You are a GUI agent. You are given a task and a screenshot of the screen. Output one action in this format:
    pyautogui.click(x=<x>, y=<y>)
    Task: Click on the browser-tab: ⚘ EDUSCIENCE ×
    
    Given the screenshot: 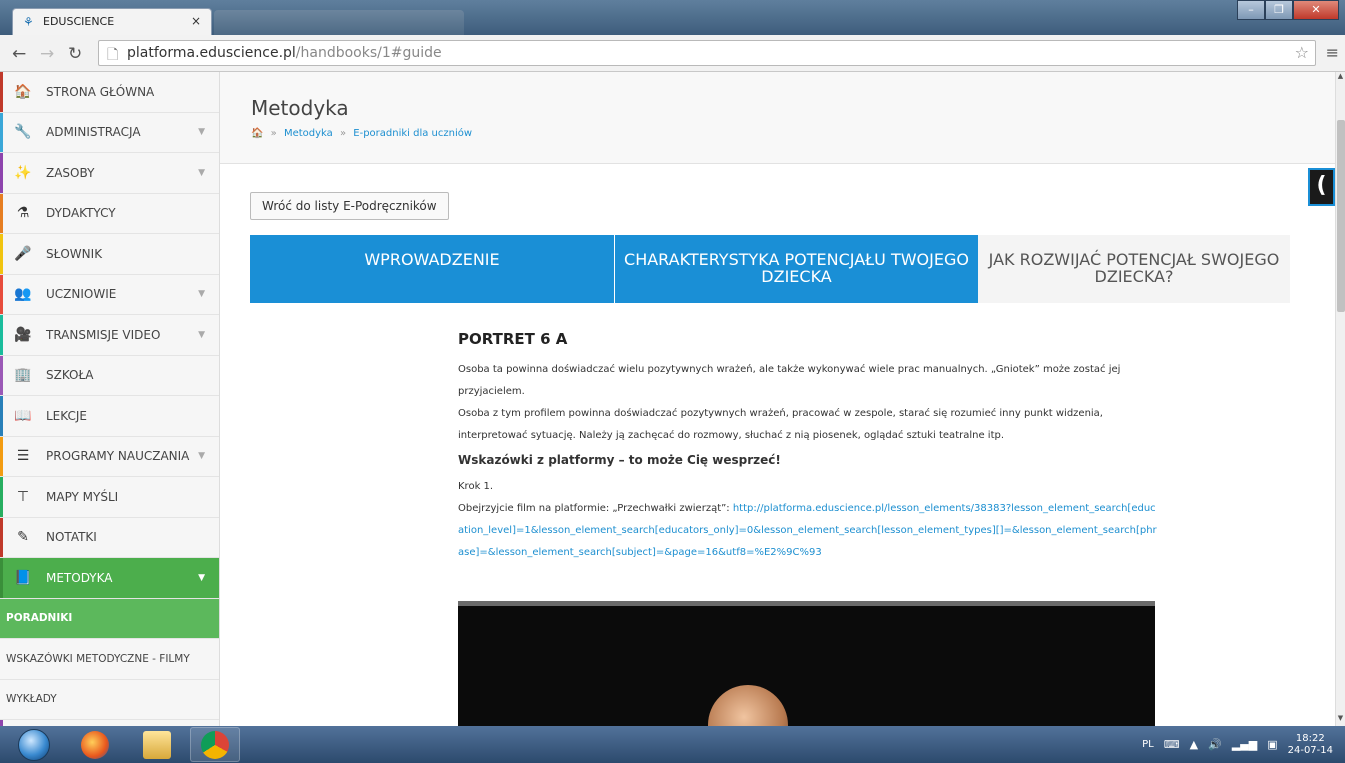 What is the action you would take?
    pyautogui.click(x=112, y=21)
    